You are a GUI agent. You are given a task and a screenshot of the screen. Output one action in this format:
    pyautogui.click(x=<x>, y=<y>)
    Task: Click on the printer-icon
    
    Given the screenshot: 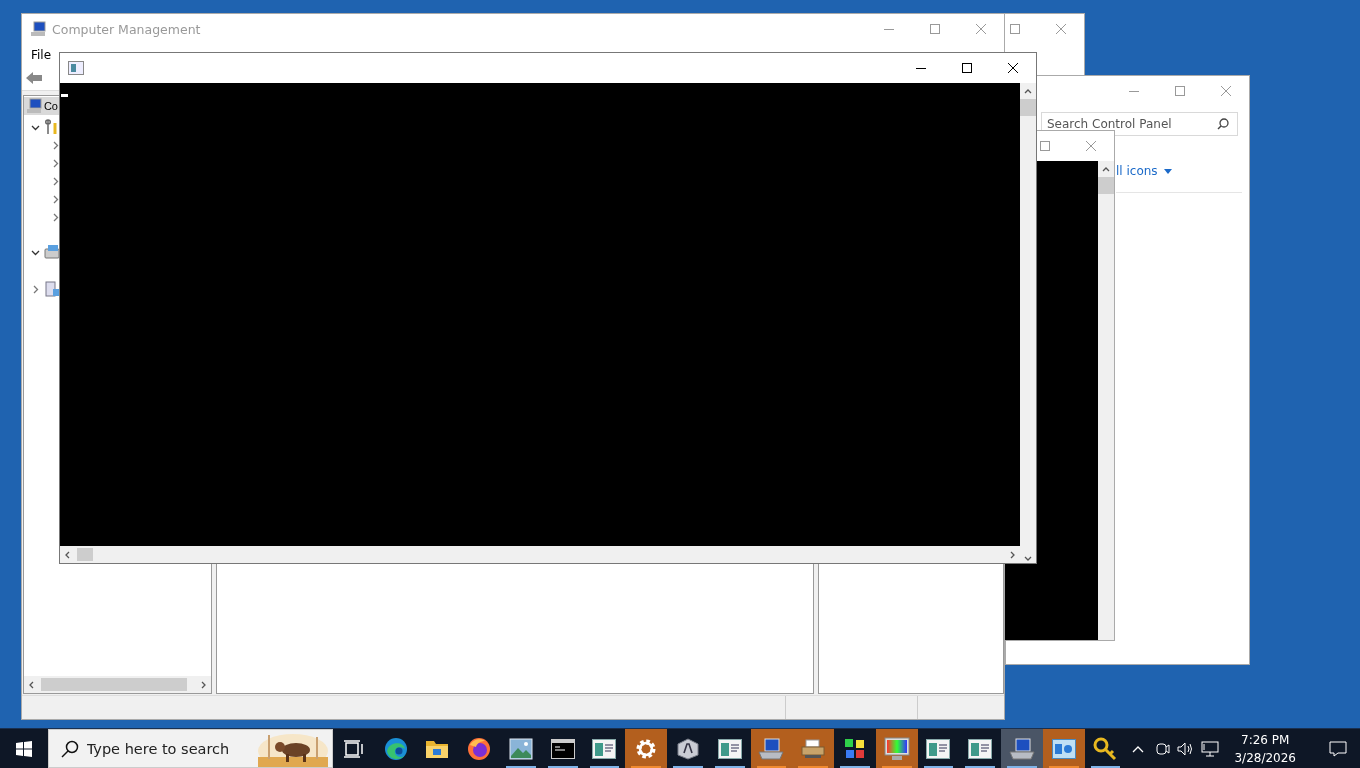 What is the action you would take?
    pyautogui.click(x=813, y=748)
    